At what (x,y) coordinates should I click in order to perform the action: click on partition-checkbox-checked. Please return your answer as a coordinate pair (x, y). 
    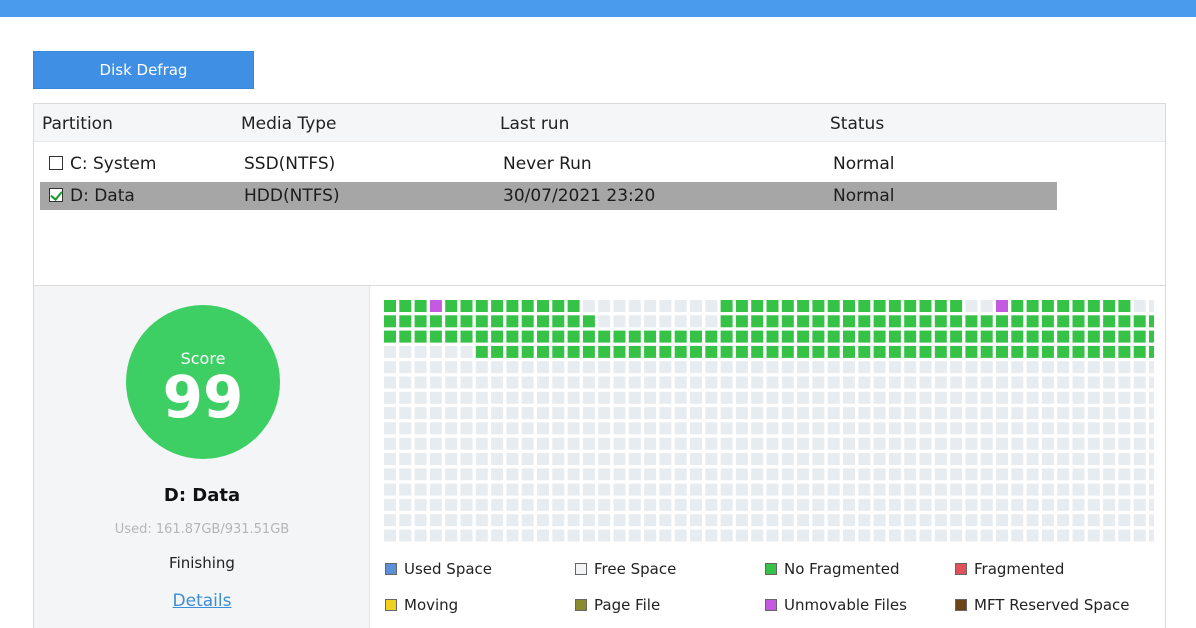
    Looking at the image, I should click on (56, 195).